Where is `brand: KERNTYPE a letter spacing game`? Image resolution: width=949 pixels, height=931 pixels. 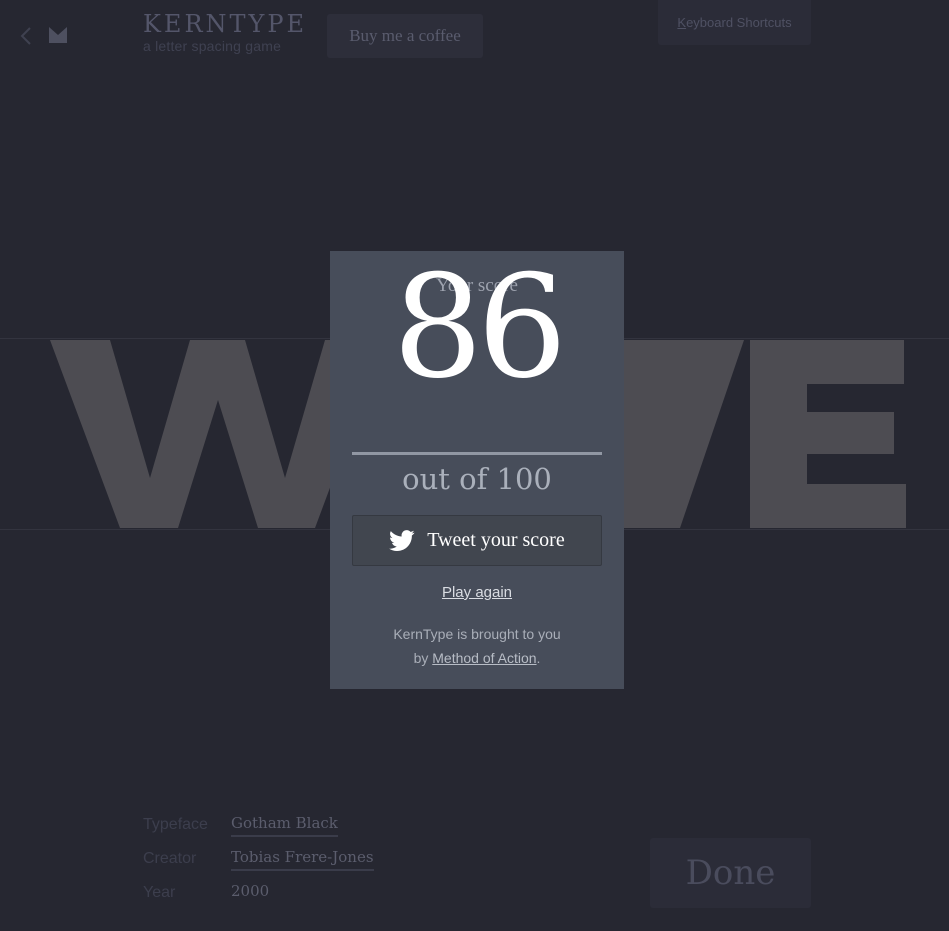 brand: KERNTYPE a letter spacing game is located at coordinates (225, 32).